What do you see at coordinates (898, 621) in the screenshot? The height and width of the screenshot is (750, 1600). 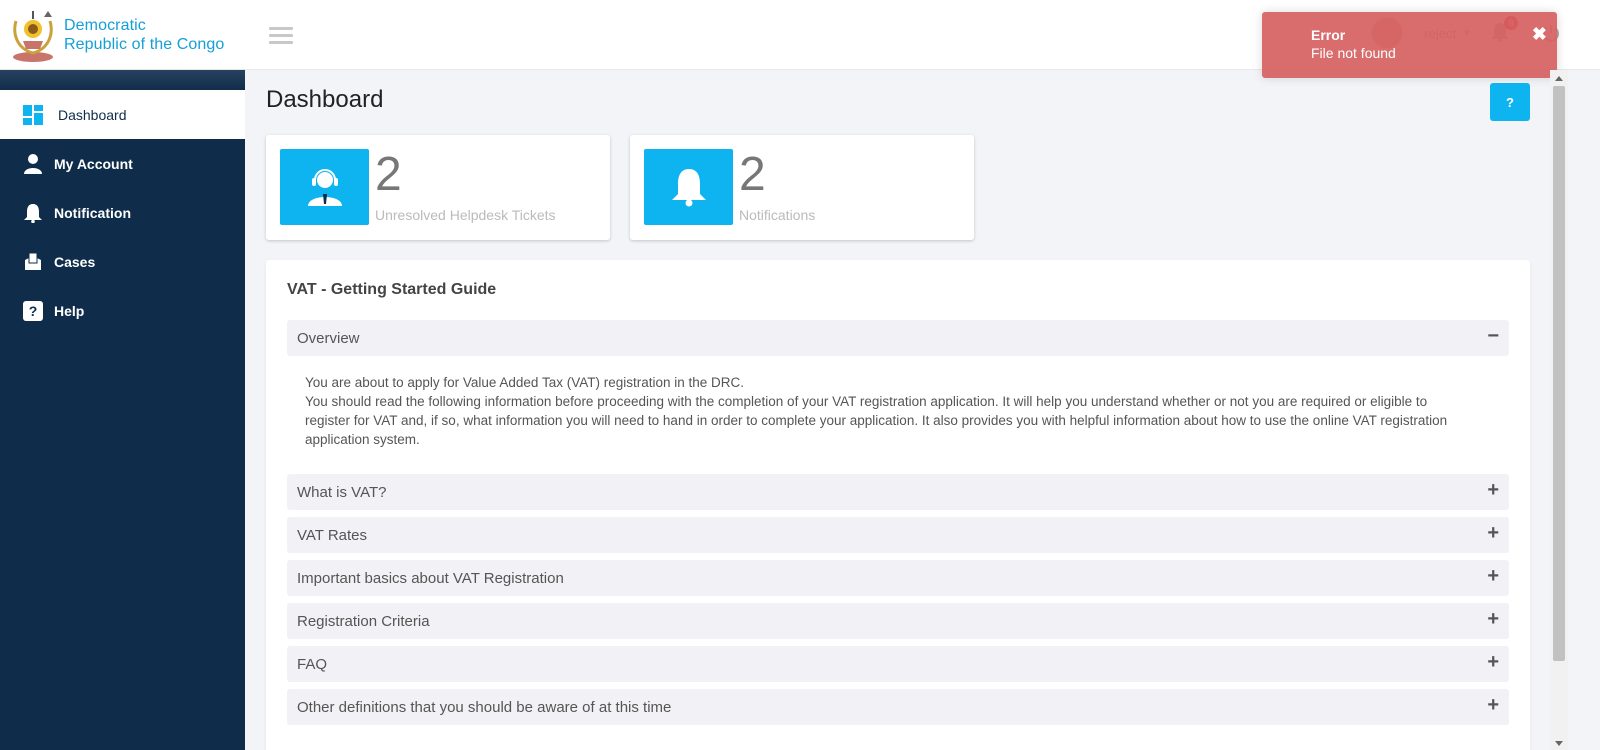 I see `accordion-registration-criteria: Registration Criteria +` at bounding box center [898, 621].